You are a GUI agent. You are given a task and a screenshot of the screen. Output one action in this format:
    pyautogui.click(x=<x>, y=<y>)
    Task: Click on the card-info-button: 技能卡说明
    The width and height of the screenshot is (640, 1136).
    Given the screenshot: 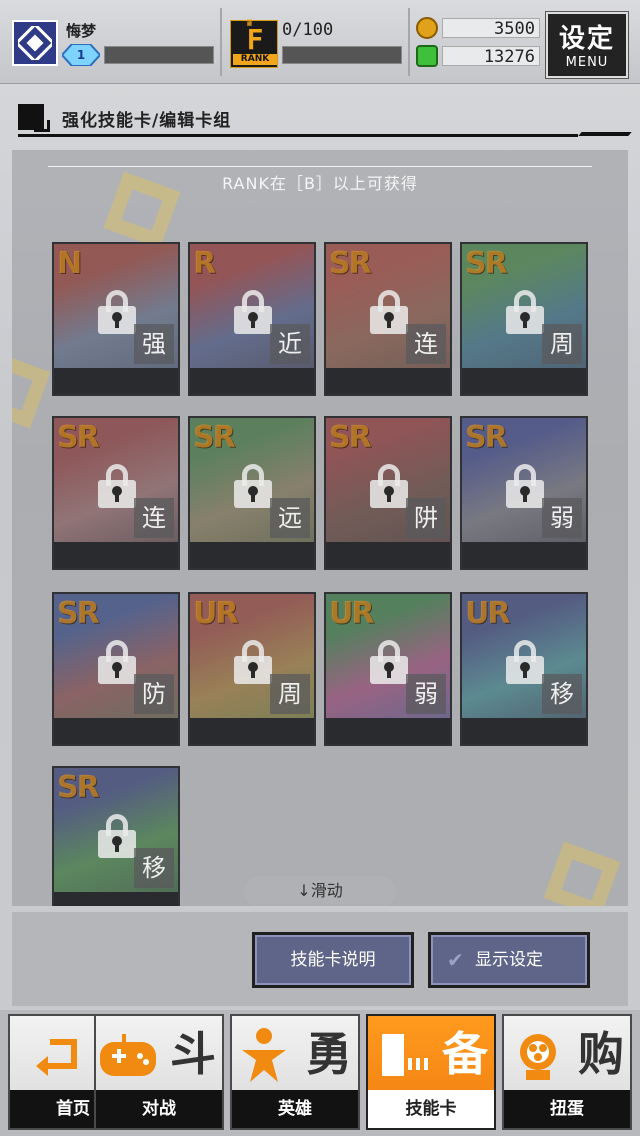 What is the action you would take?
    pyautogui.click(x=333, y=960)
    